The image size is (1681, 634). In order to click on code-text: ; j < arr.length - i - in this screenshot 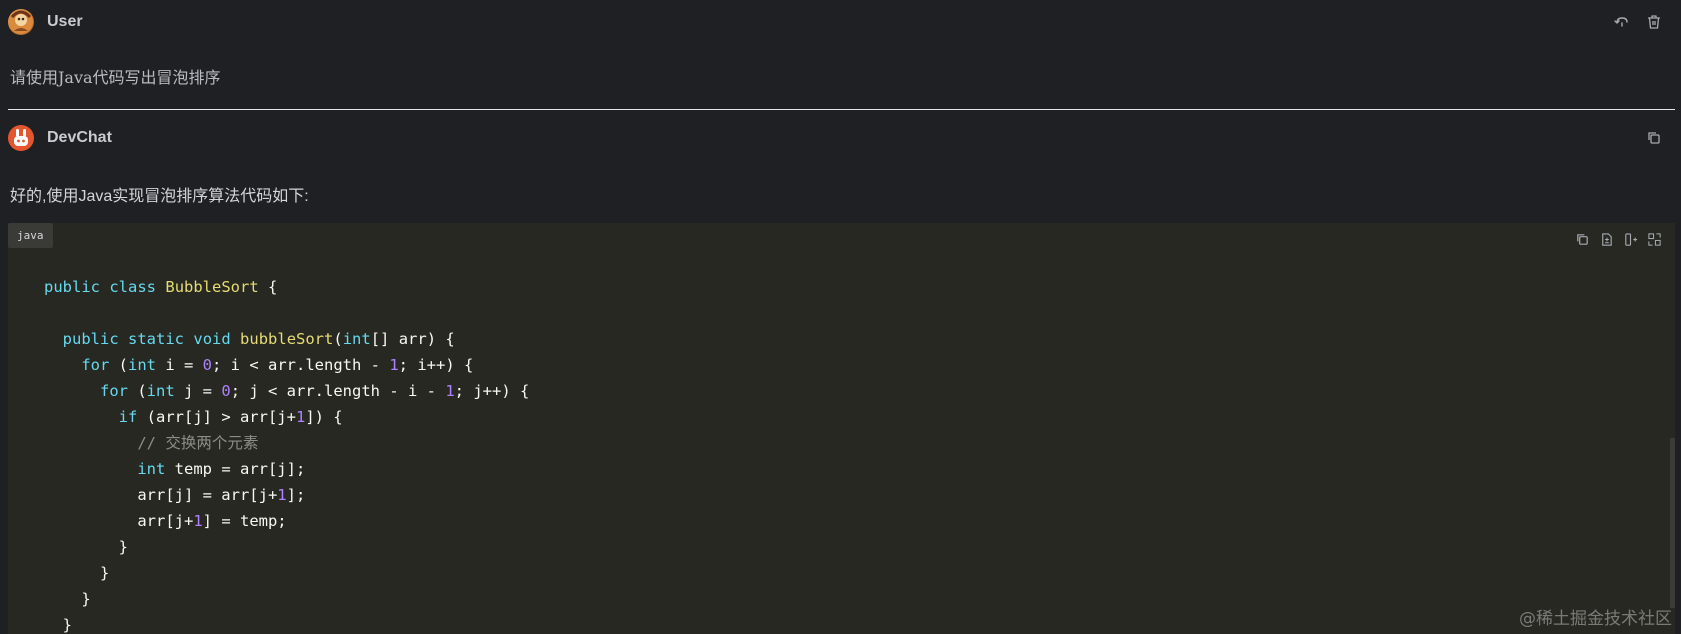, I will do `click(338, 391)`.